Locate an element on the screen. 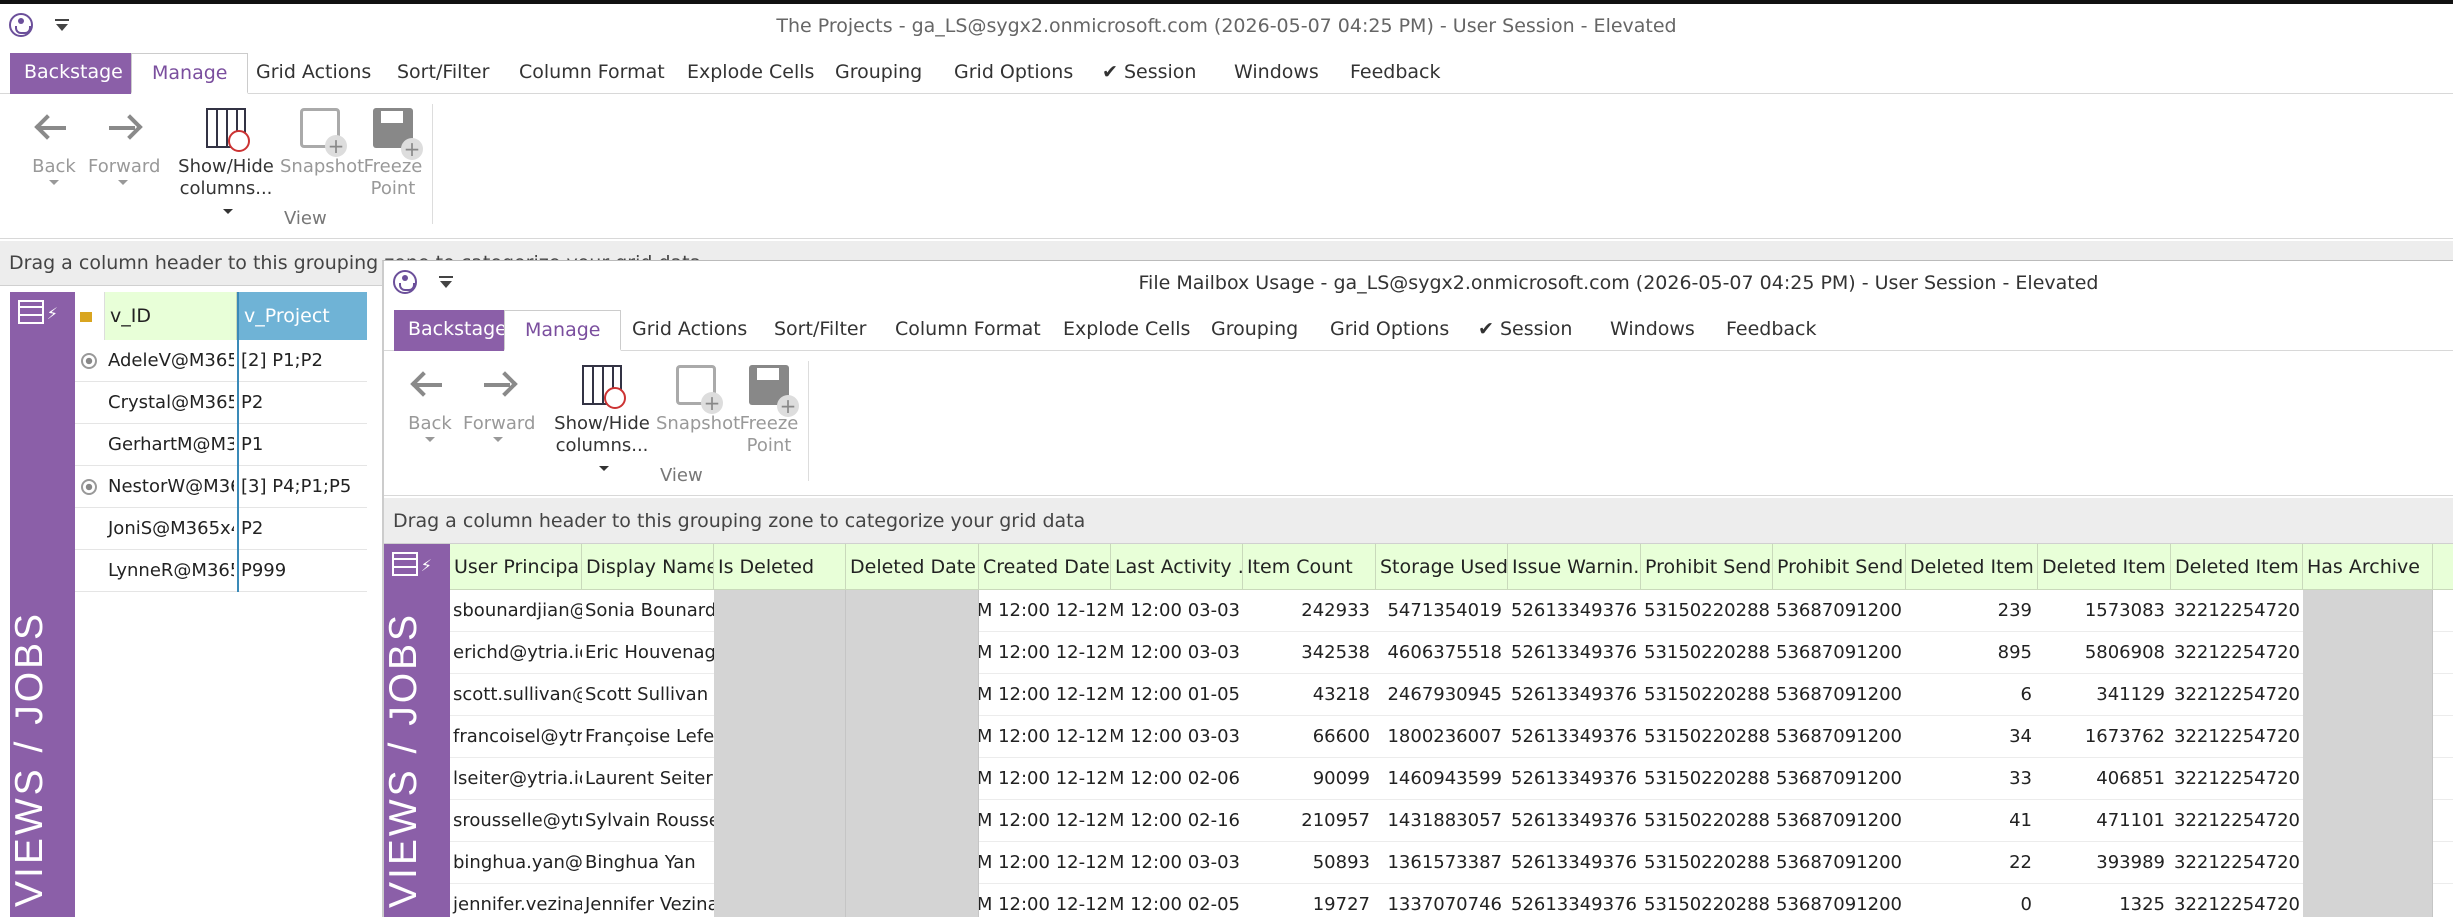 The image size is (2453, 917). cell-v-project: P1 is located at coordinates (301, 445).